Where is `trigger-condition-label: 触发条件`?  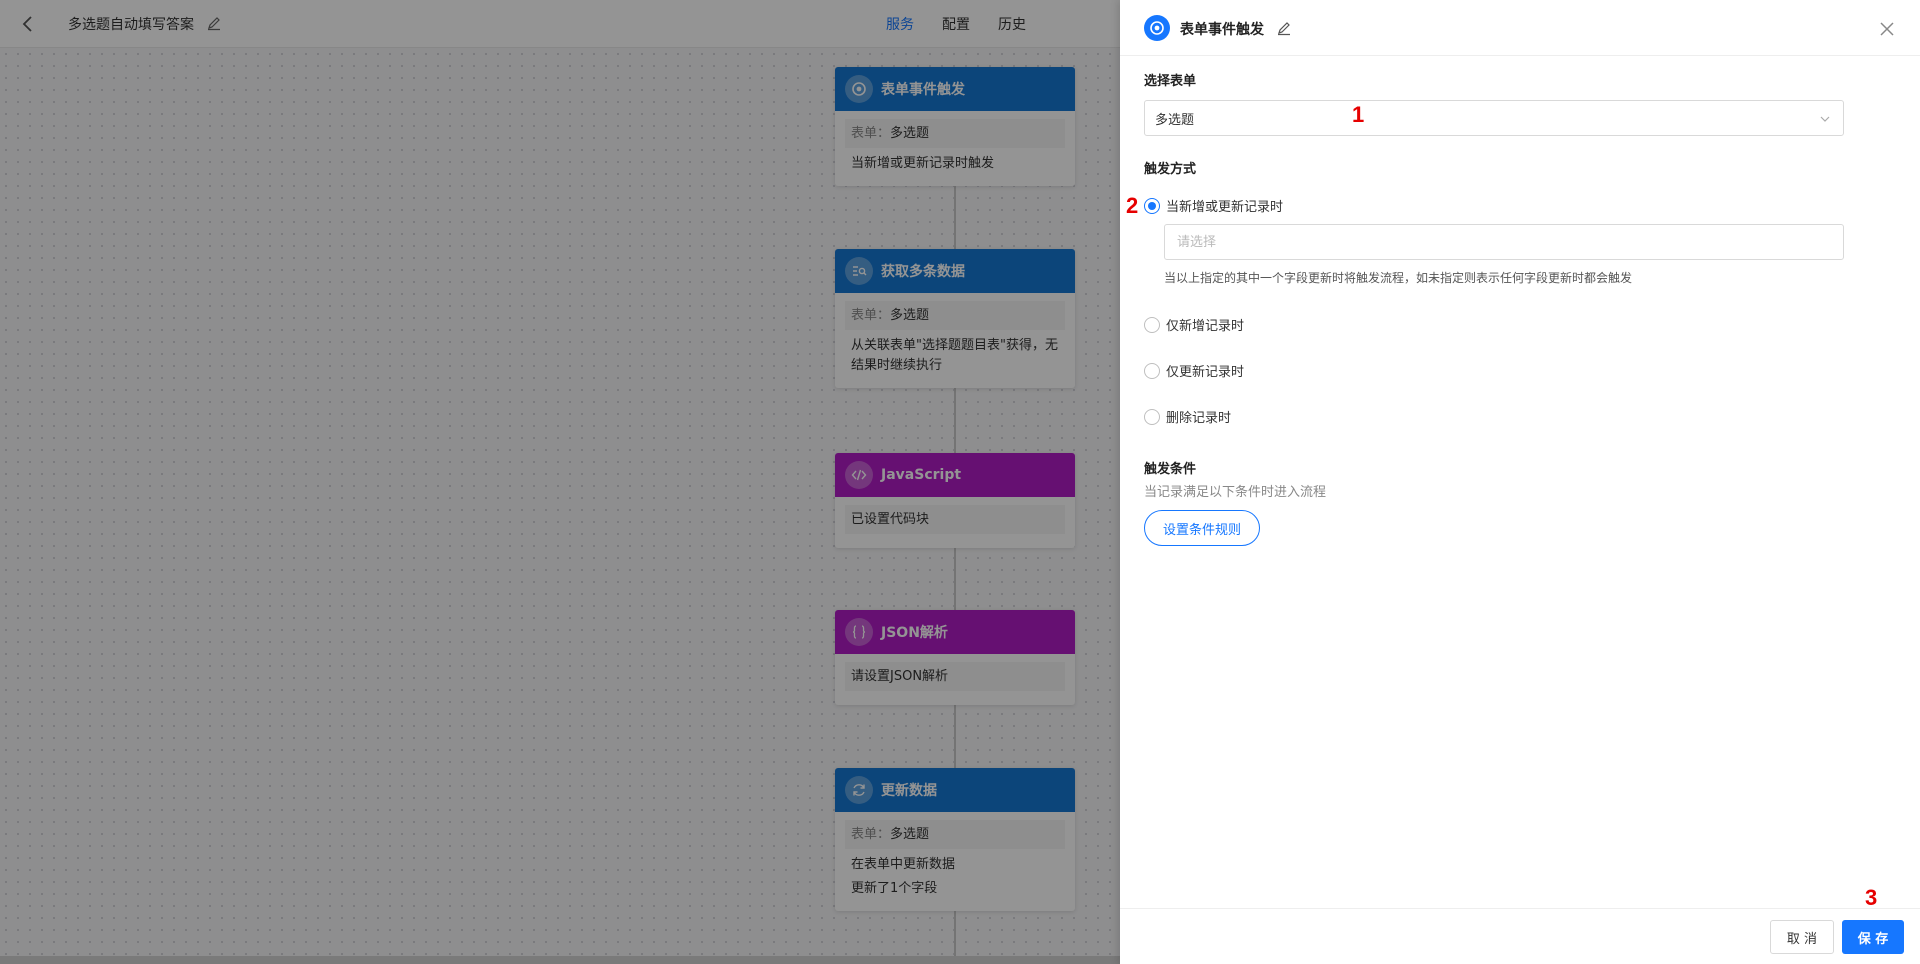 trigger-condition-label: 触发条件 is located at coordinates (1170, 469).